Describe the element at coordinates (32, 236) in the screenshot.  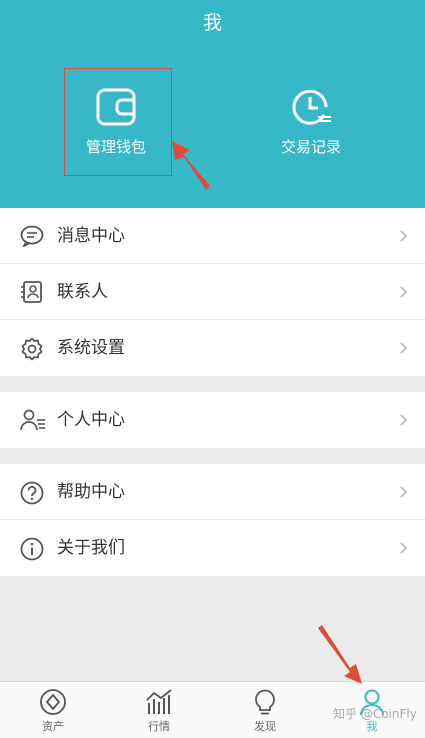
I see `message-icon` at that location.